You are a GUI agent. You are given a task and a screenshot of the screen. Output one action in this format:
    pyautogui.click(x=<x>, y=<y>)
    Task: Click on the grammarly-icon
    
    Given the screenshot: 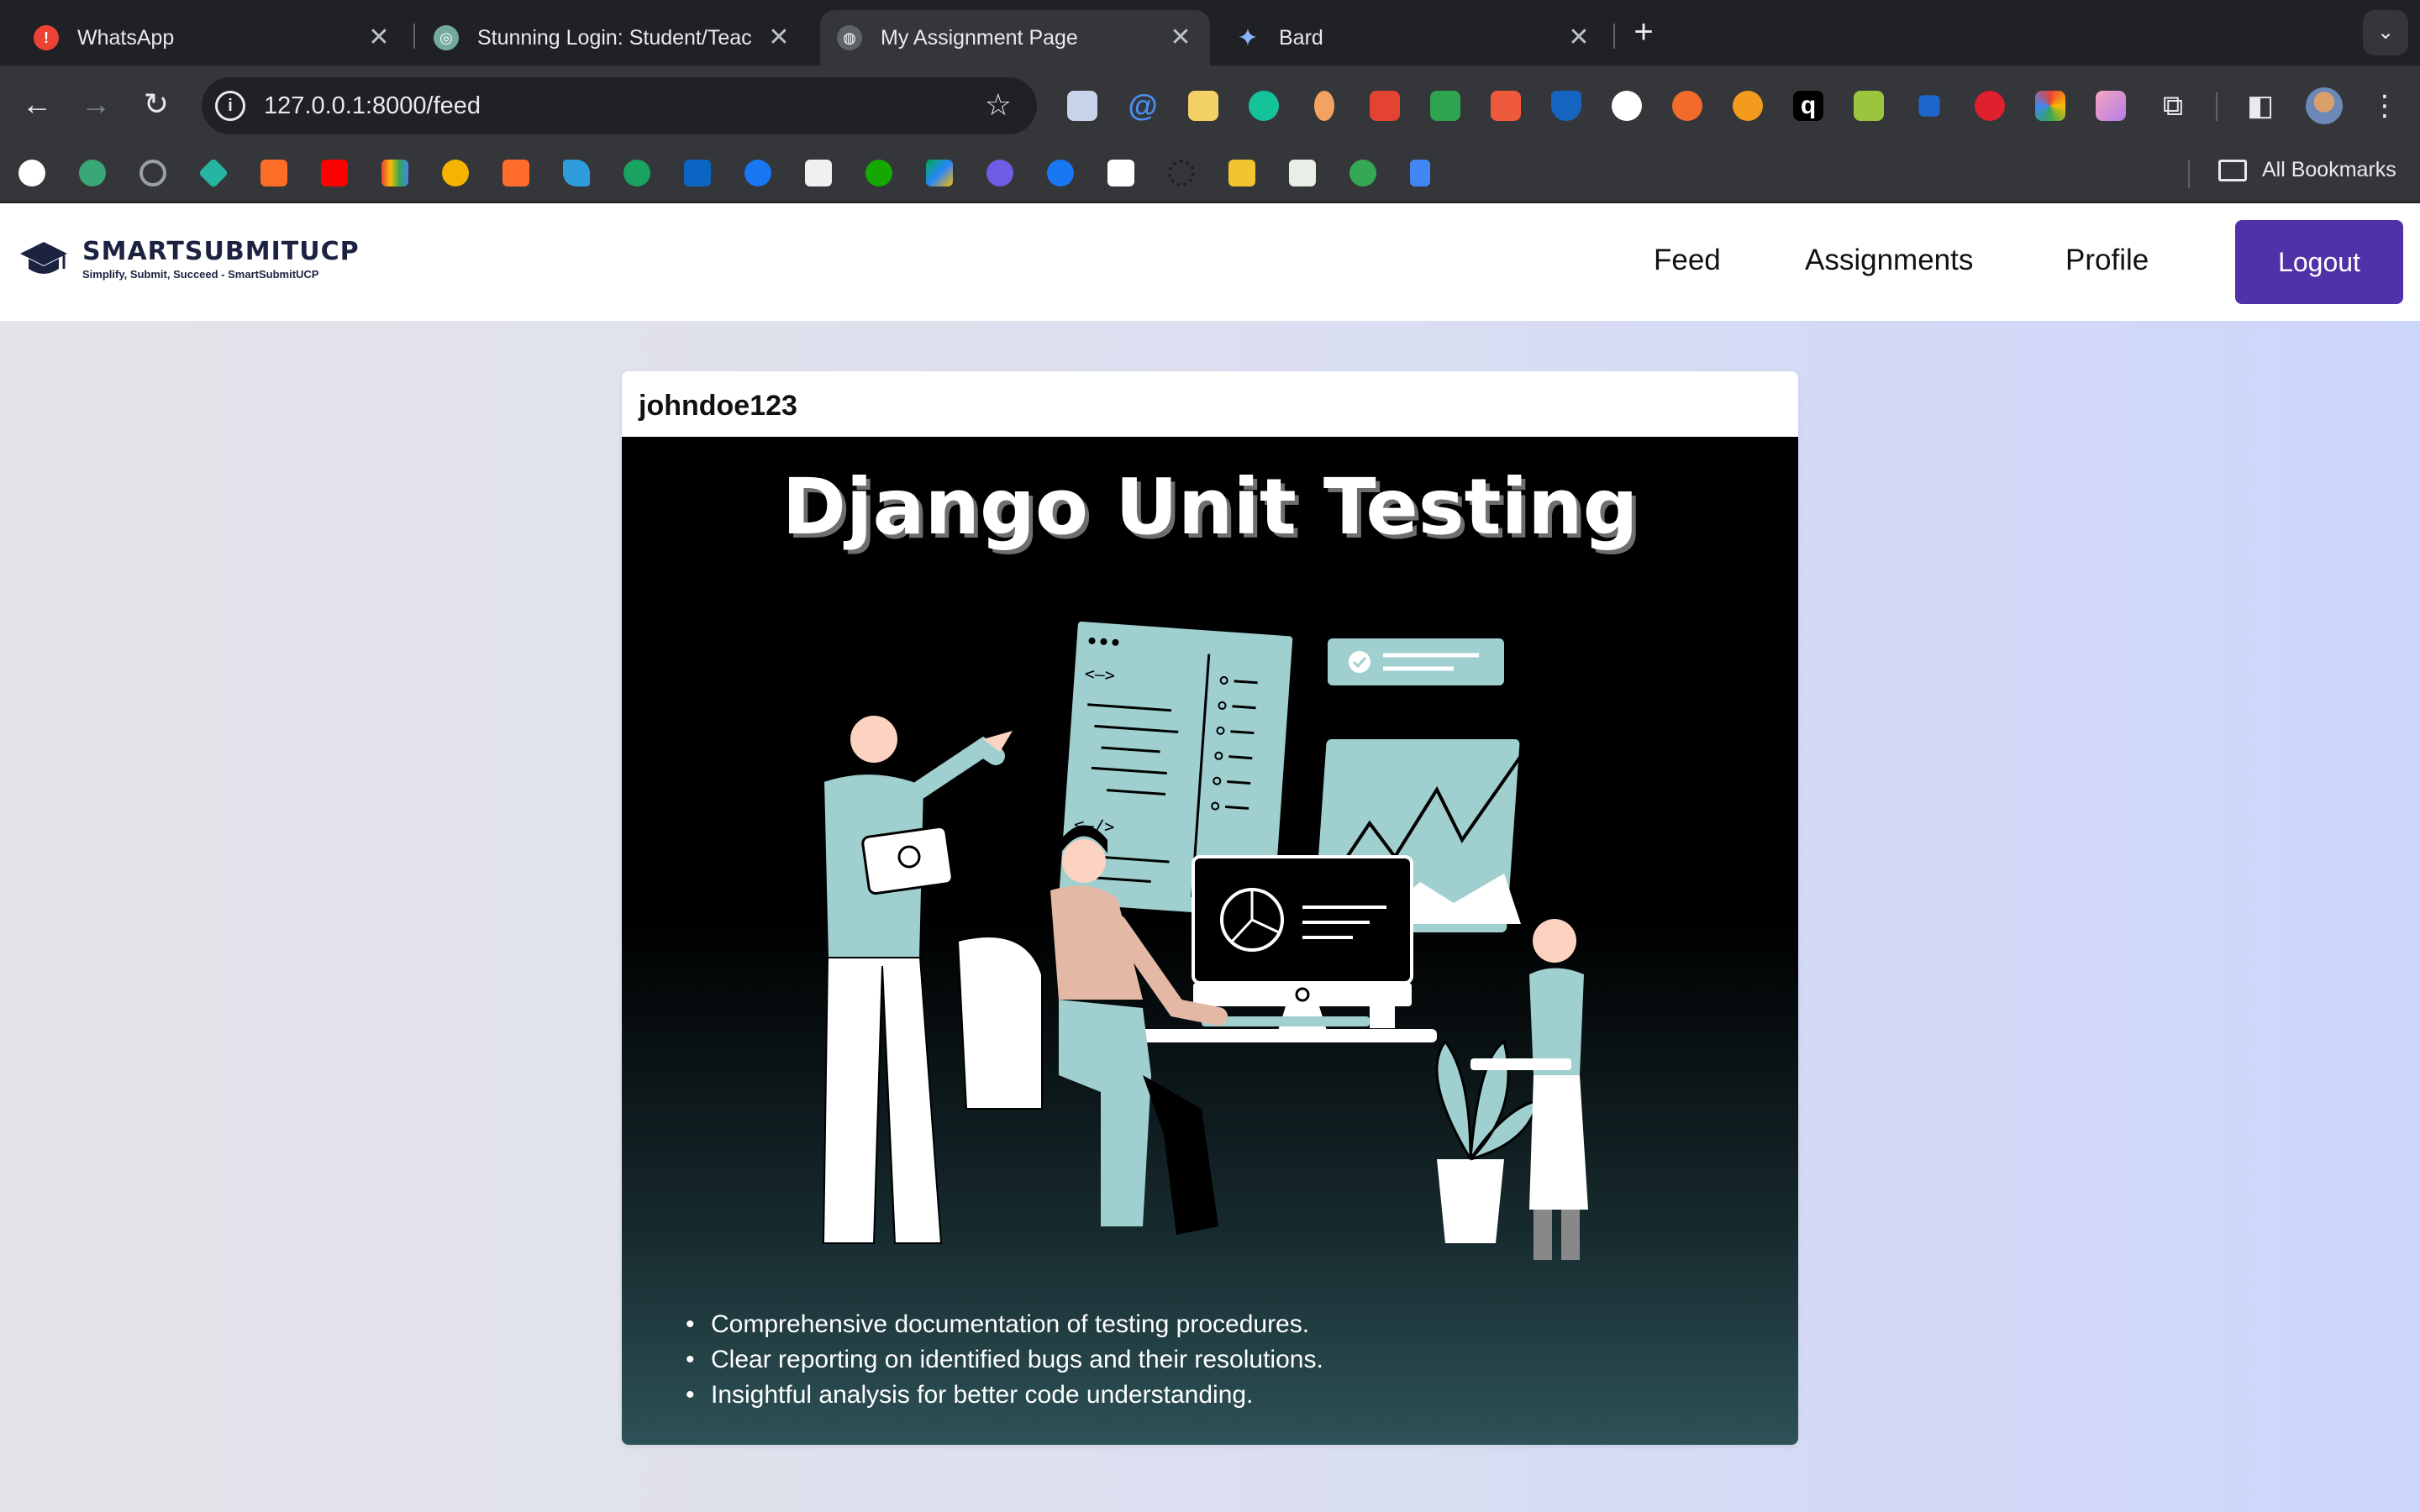 What is the action you would take?
    pyautogui.click(x=1264, y=106)
    